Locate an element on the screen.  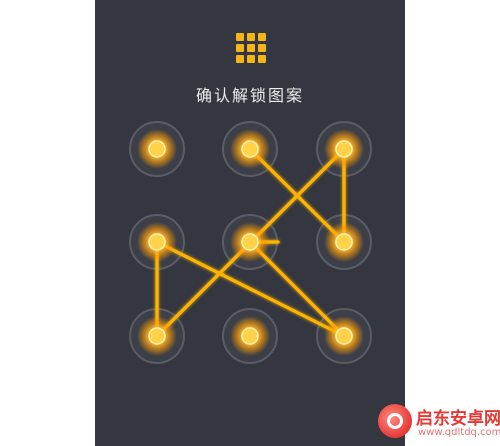
red-circle-logo-icon is located at coordinates (395, 421).